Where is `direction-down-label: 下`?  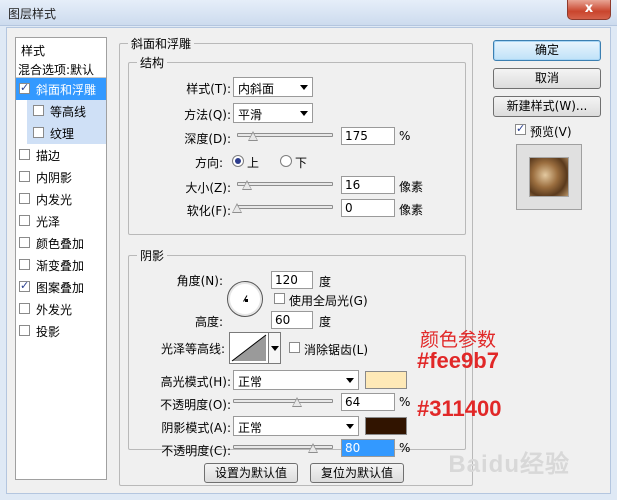 direction-down-label: 下 is located at coordinates (301, 162).